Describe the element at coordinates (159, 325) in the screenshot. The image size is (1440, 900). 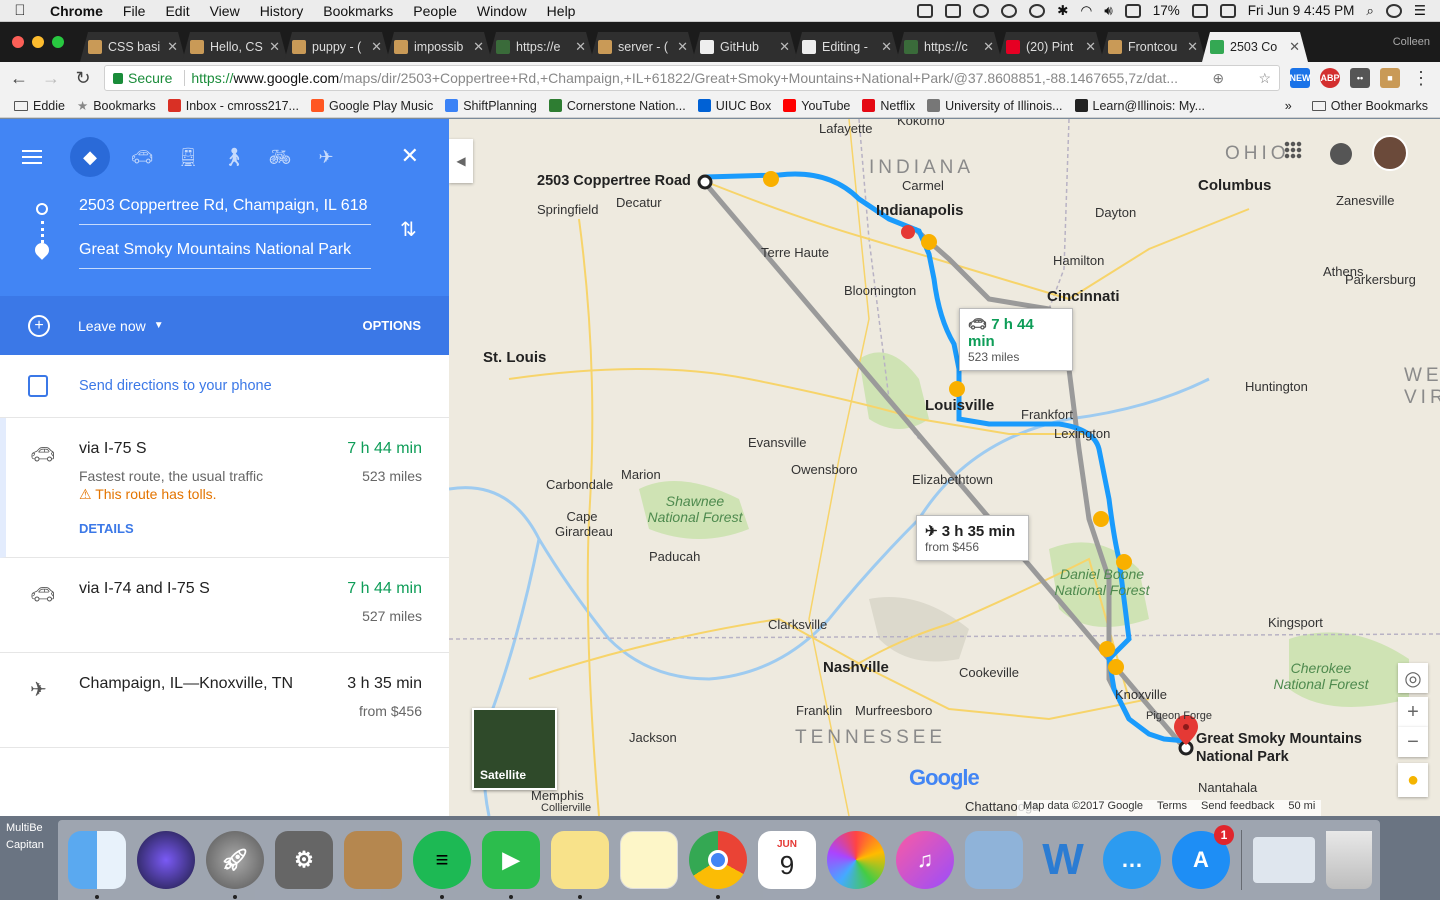
I see `chevron-down-icon: ▼` at that location.